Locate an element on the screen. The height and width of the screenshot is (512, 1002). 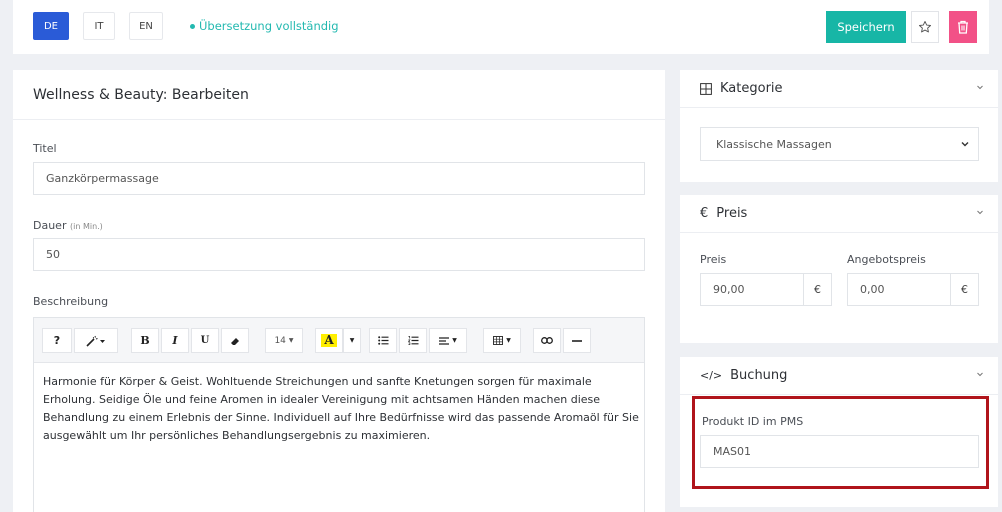
editor-toolbar: ? B I U 14 ▼ A ▼ ▼ ▼ is located at coordinates (339, 340).